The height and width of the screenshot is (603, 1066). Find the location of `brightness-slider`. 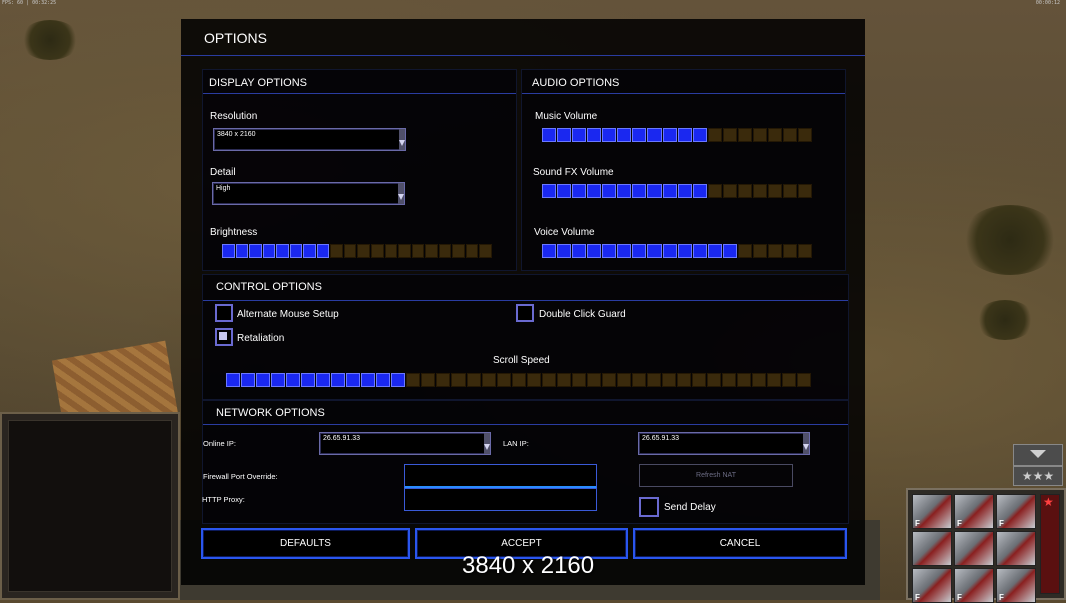

brightness-slider is located at coordinates (357, 251).